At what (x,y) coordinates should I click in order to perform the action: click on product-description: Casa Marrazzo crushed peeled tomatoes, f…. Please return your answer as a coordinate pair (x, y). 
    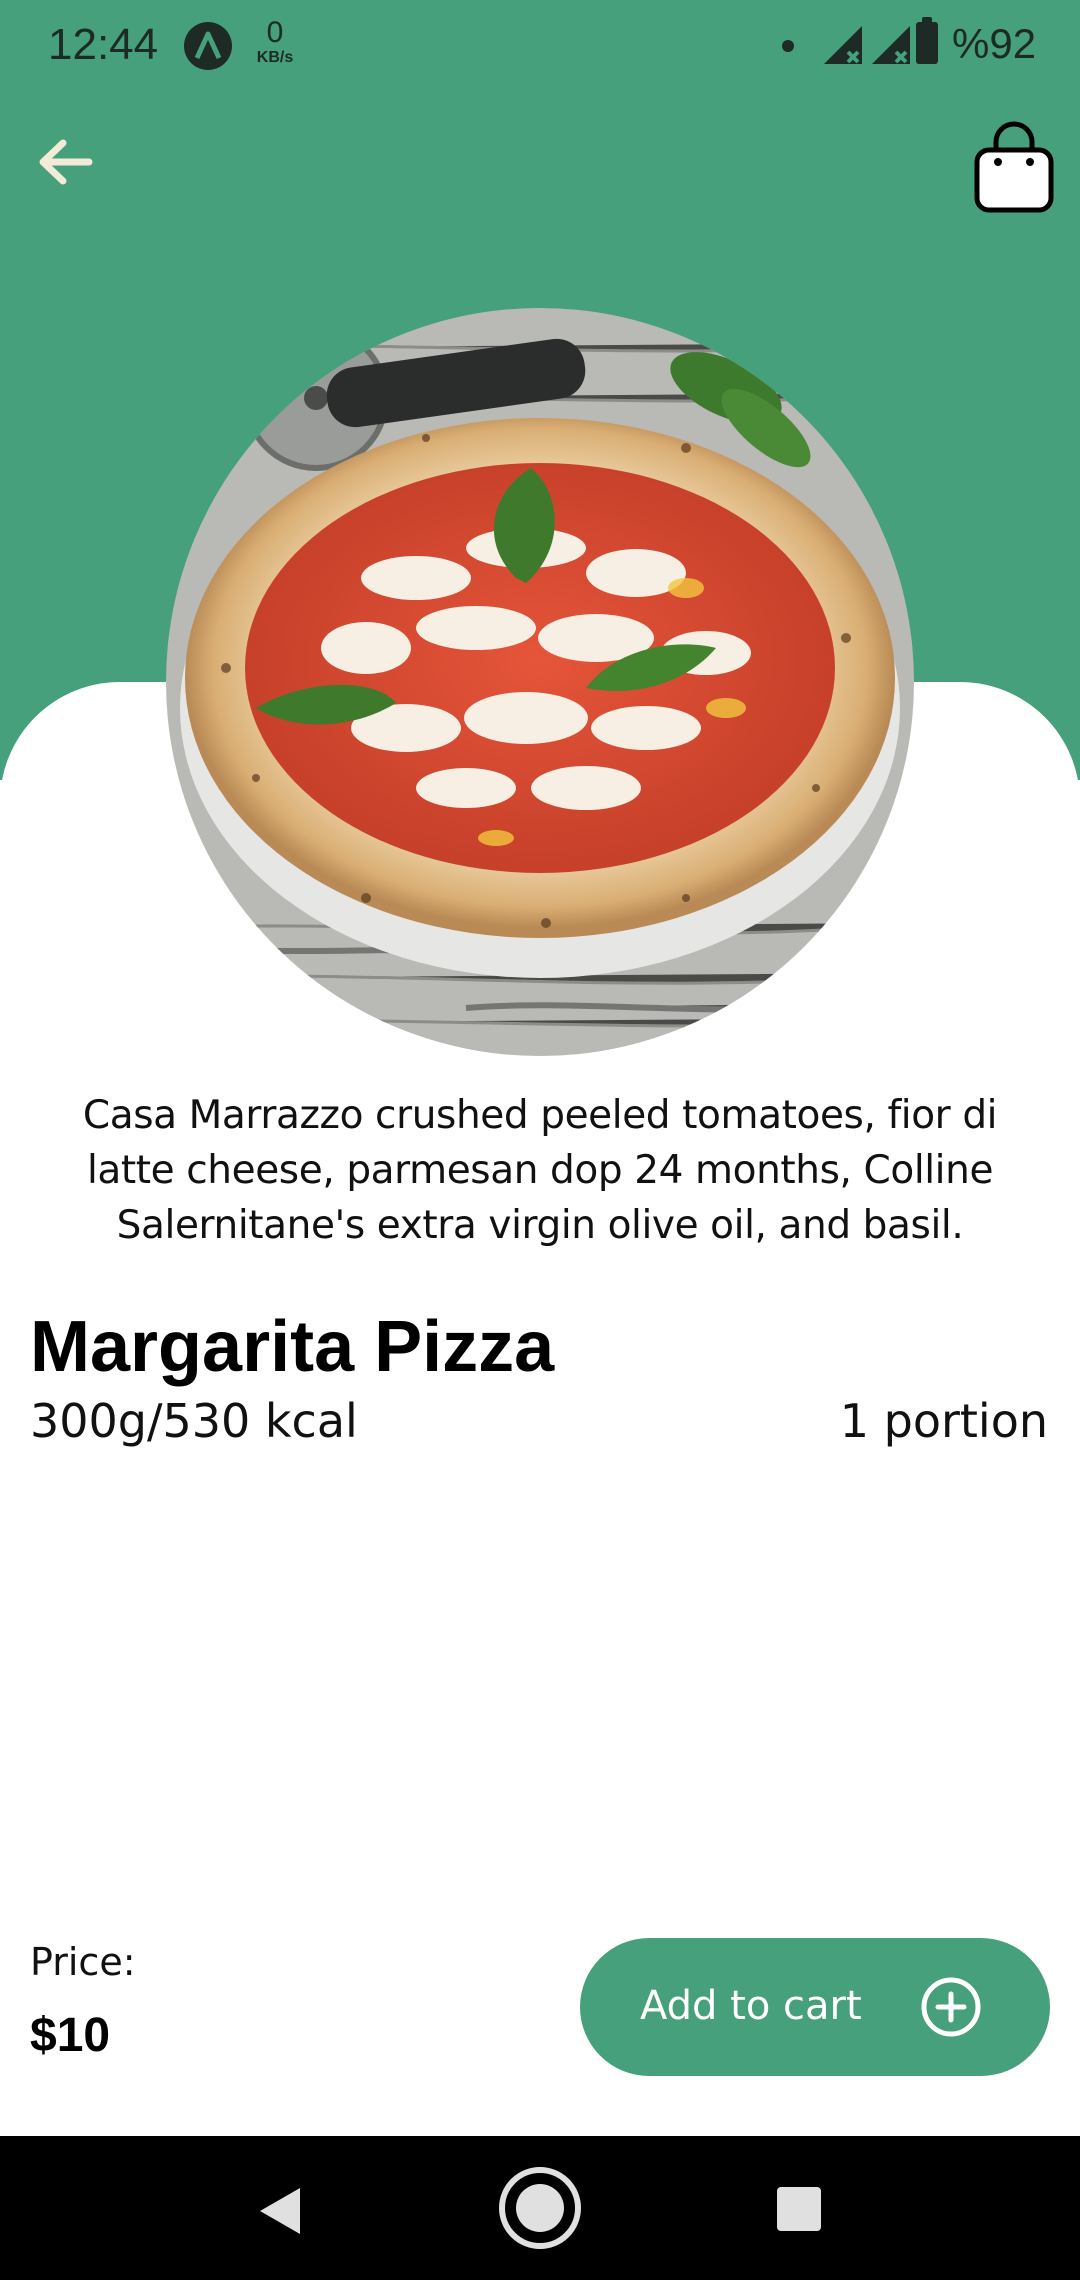
    Looking at the image, I should click on (540, 1170).